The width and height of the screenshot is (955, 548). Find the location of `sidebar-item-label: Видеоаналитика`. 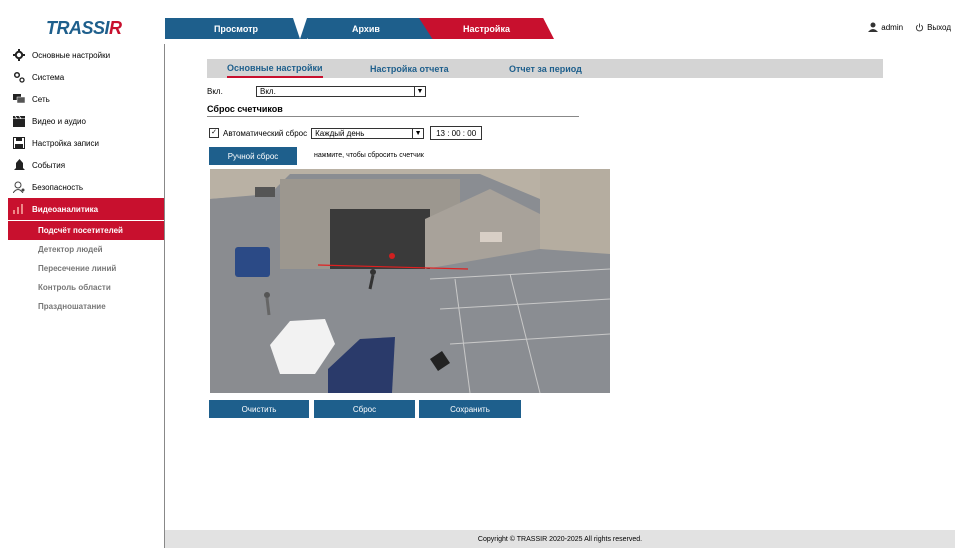

sidebar-item-label: Видеоаналитика is located at coordinates (65, 209).